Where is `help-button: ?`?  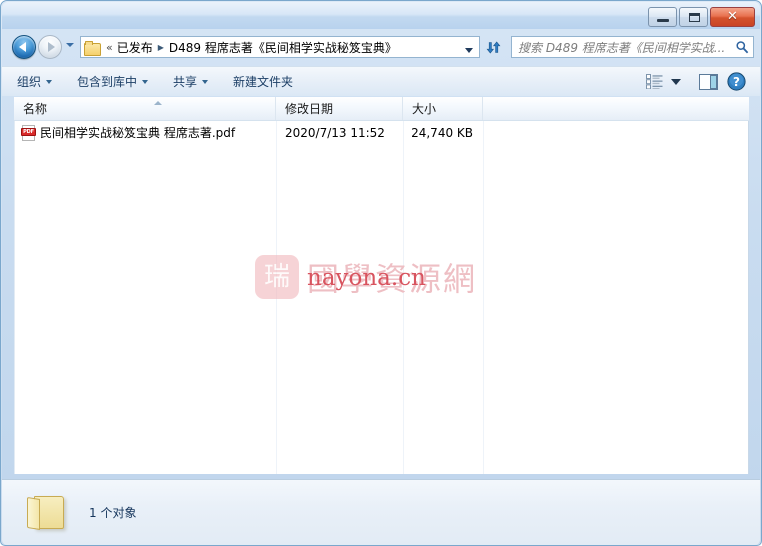
help-button: ? is located at coordinates (736, 82).